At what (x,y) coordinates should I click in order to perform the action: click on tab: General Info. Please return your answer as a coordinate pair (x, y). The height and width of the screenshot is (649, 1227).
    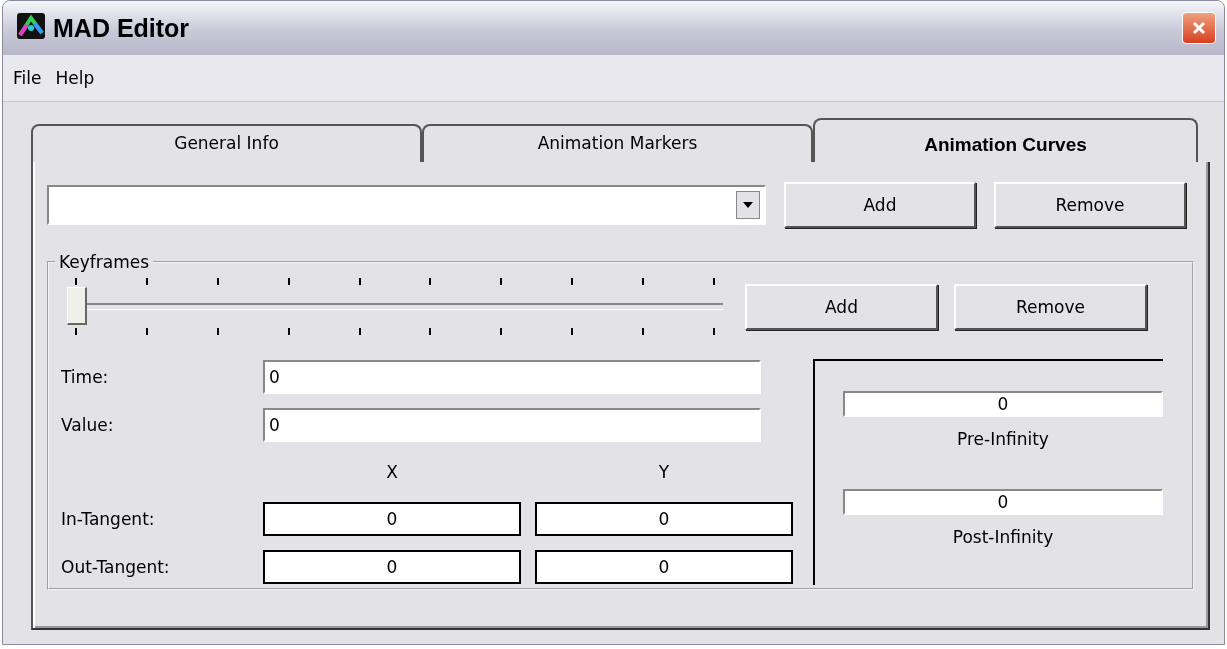
    Looking at the image, I should click on (226, 143).